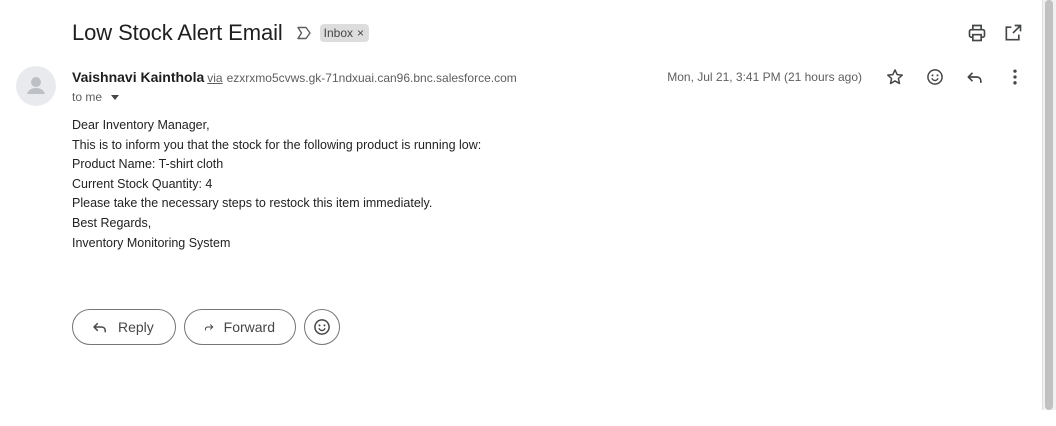 The image size is (1056, 426). What do you see at coordinates (360, 33) in the screenshot?
I see `remove-label-icon: ×` at bounding box center [360, 33].